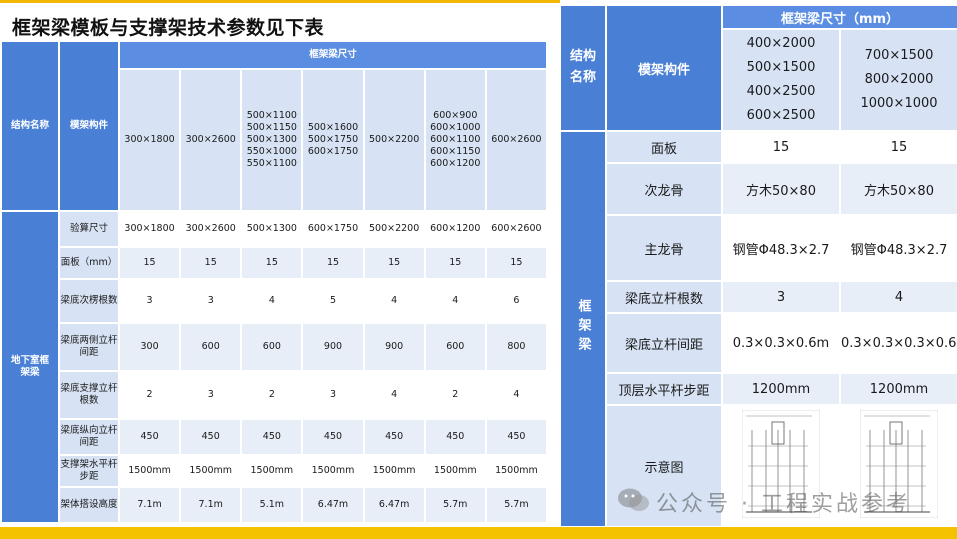 The width and height of the screenshot is (957, 539). What do you see at coordinates (899, 343) in the screenshot?
I see `table-cell: 0.3×0.3×0.3×0.6m` at bounding box center [899, 343].